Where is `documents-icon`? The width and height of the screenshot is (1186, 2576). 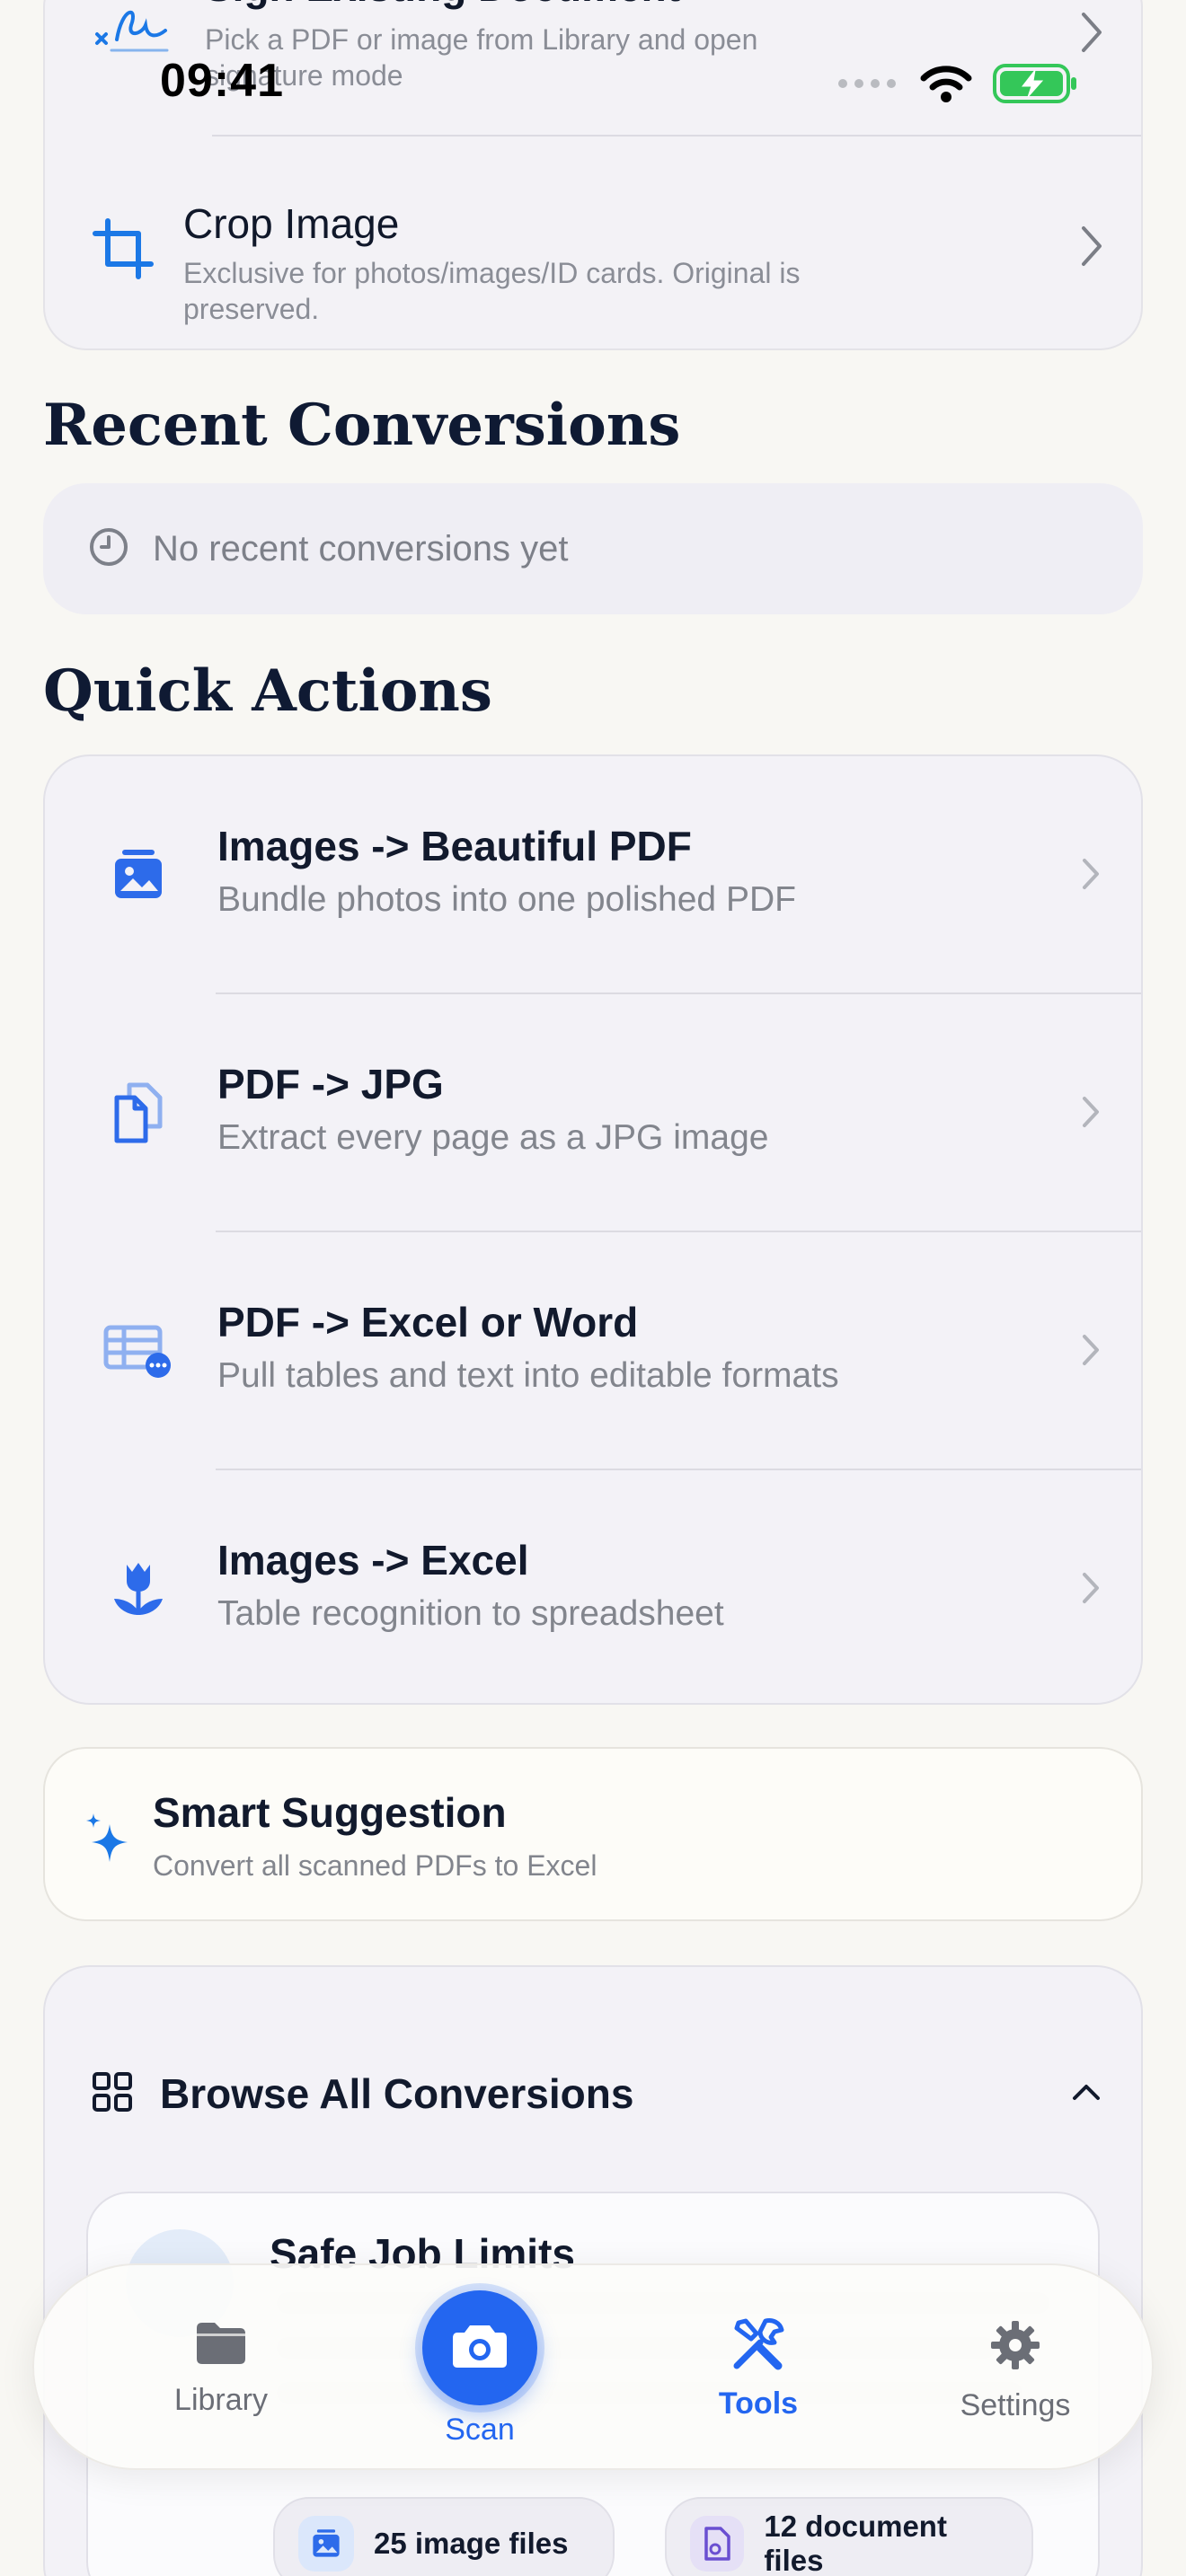
documents-icon is located at coordinates (138, 1113).